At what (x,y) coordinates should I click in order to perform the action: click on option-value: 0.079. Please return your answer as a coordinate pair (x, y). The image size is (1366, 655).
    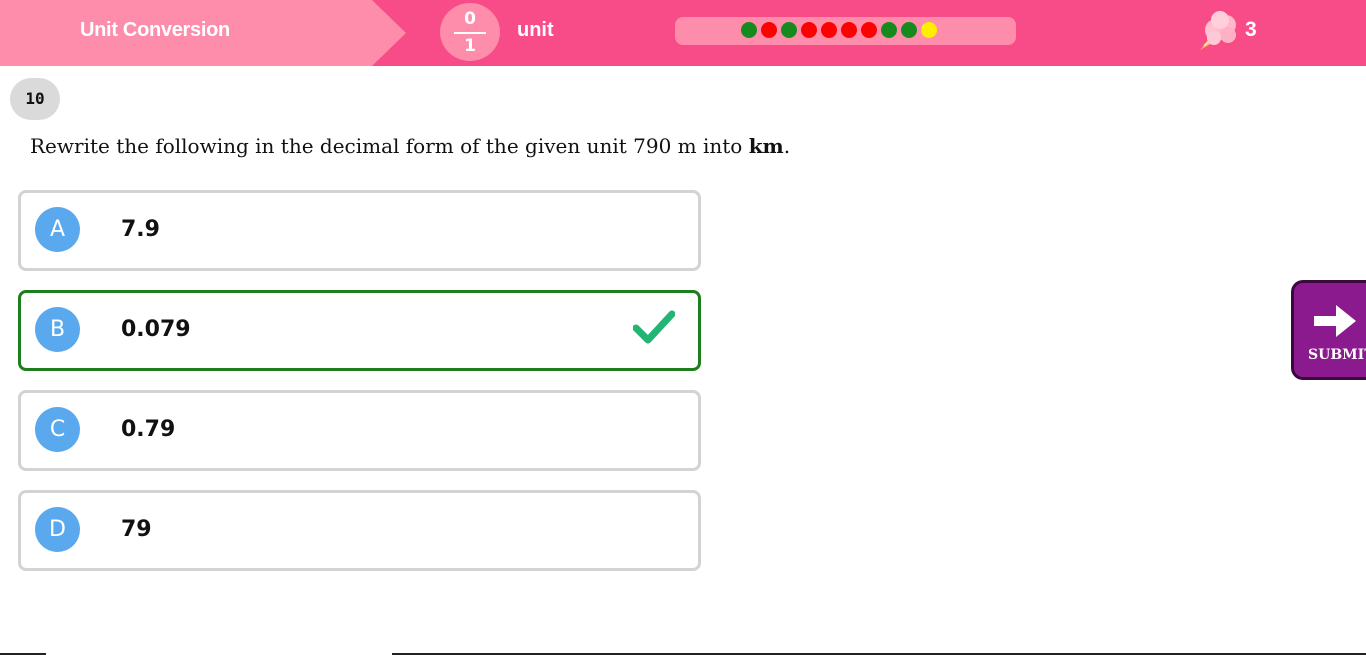
    Looking at the image, I should click on (156, 329).